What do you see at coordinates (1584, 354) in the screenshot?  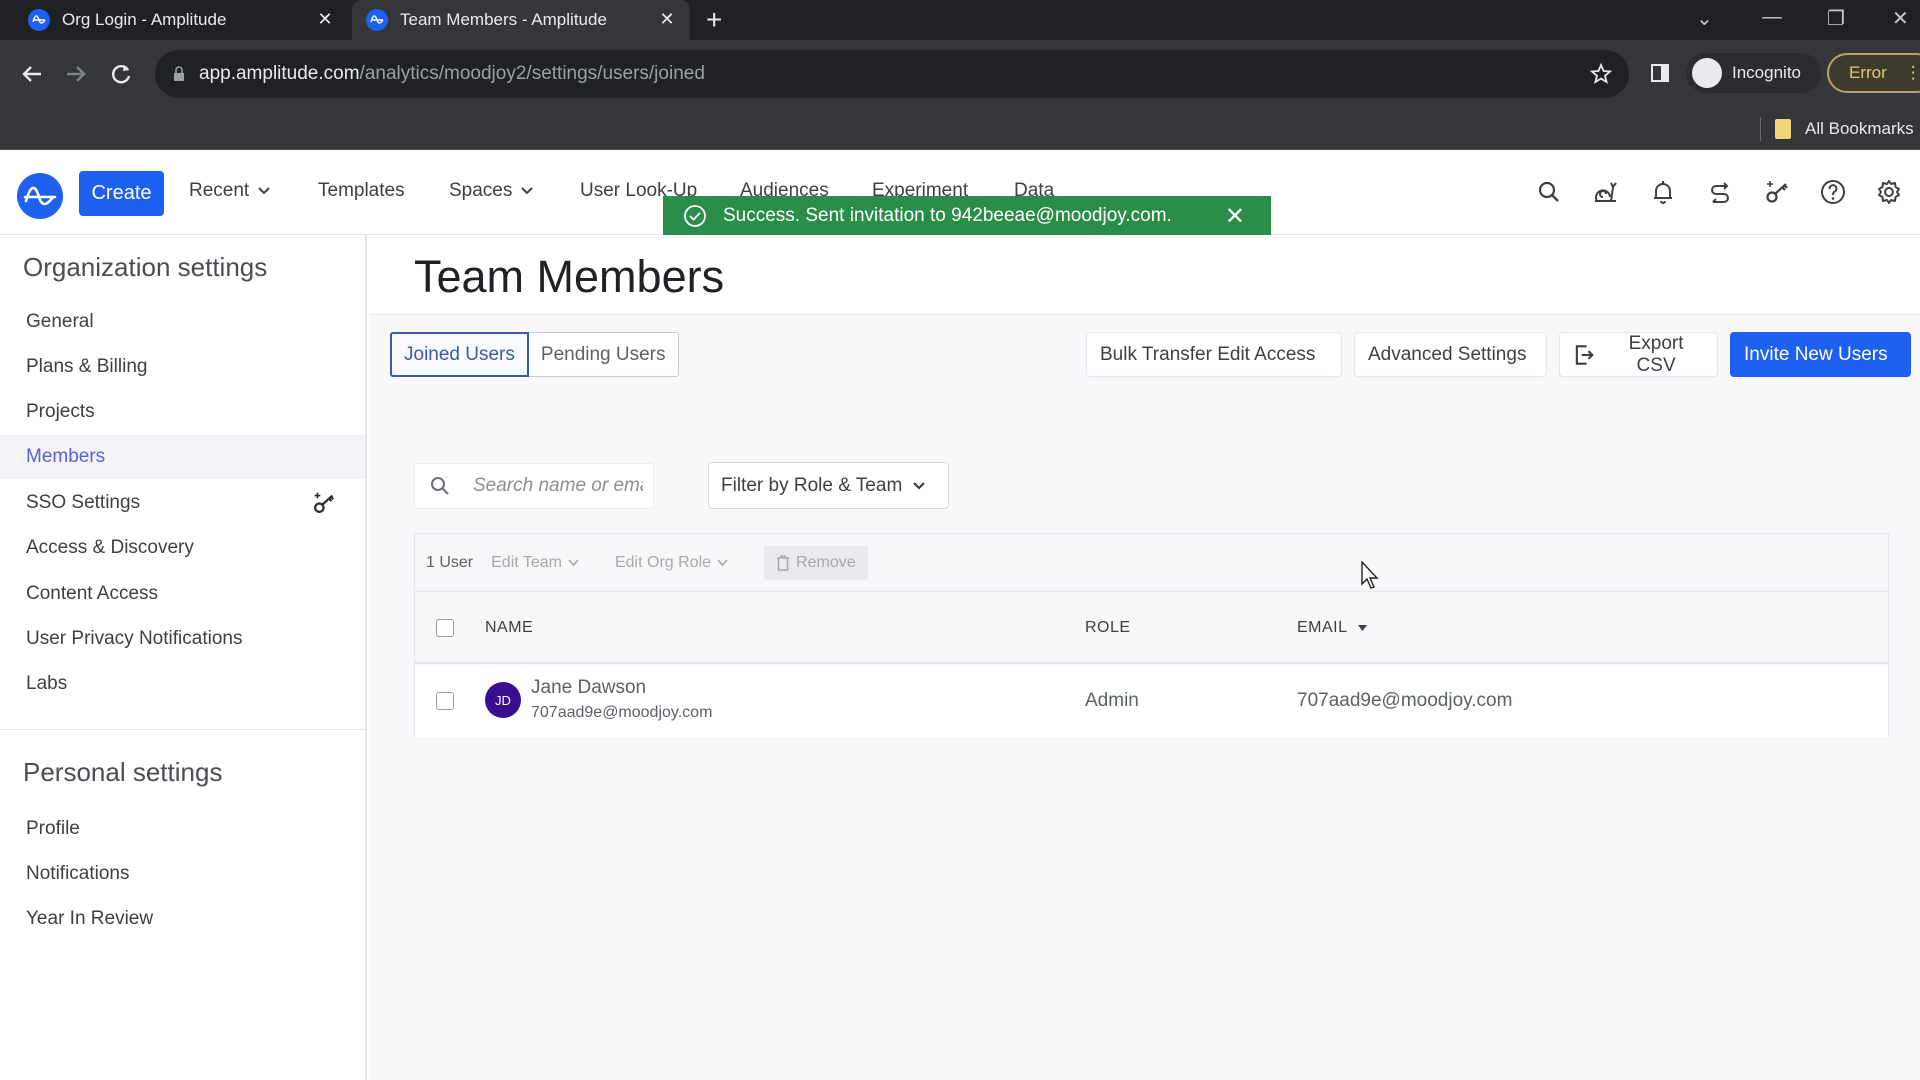 I see `export-icon` at bounding box center [1584, 354].